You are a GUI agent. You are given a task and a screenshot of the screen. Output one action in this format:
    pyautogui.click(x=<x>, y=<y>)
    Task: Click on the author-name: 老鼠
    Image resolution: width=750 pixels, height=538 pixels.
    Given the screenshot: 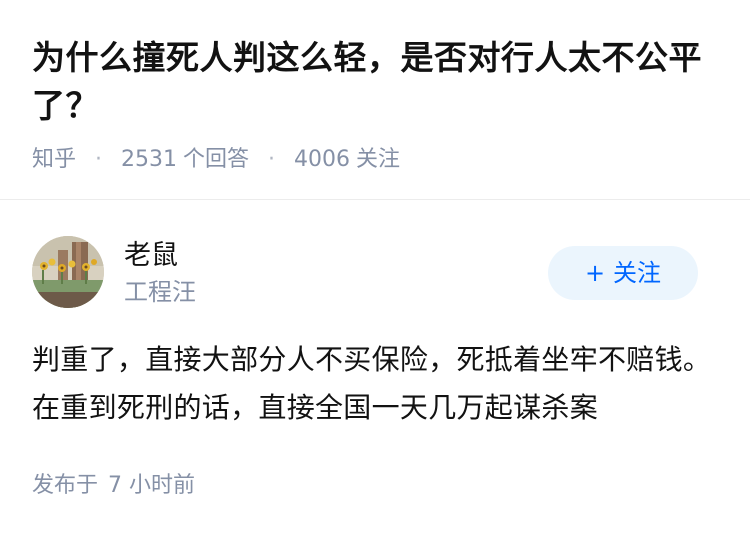 What is the action you would take?
    pyautogui.click(x=151, y=256)
    